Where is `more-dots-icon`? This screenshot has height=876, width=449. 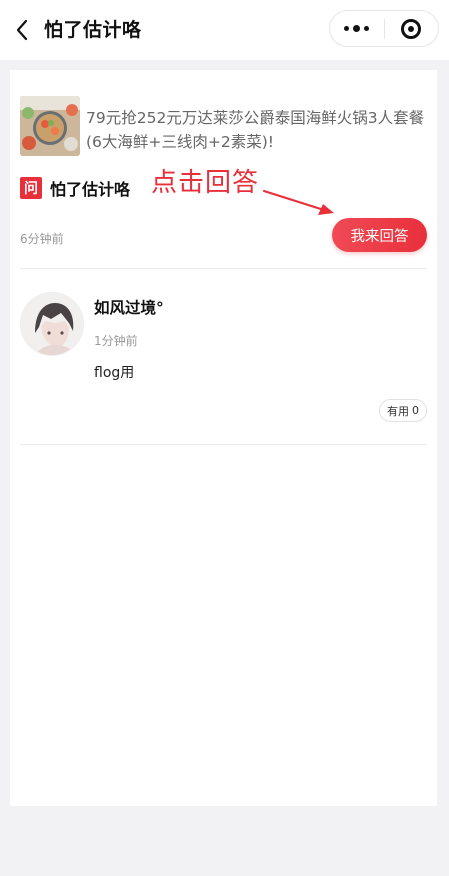 more-dots-icon is located at coordinates (357, 28).